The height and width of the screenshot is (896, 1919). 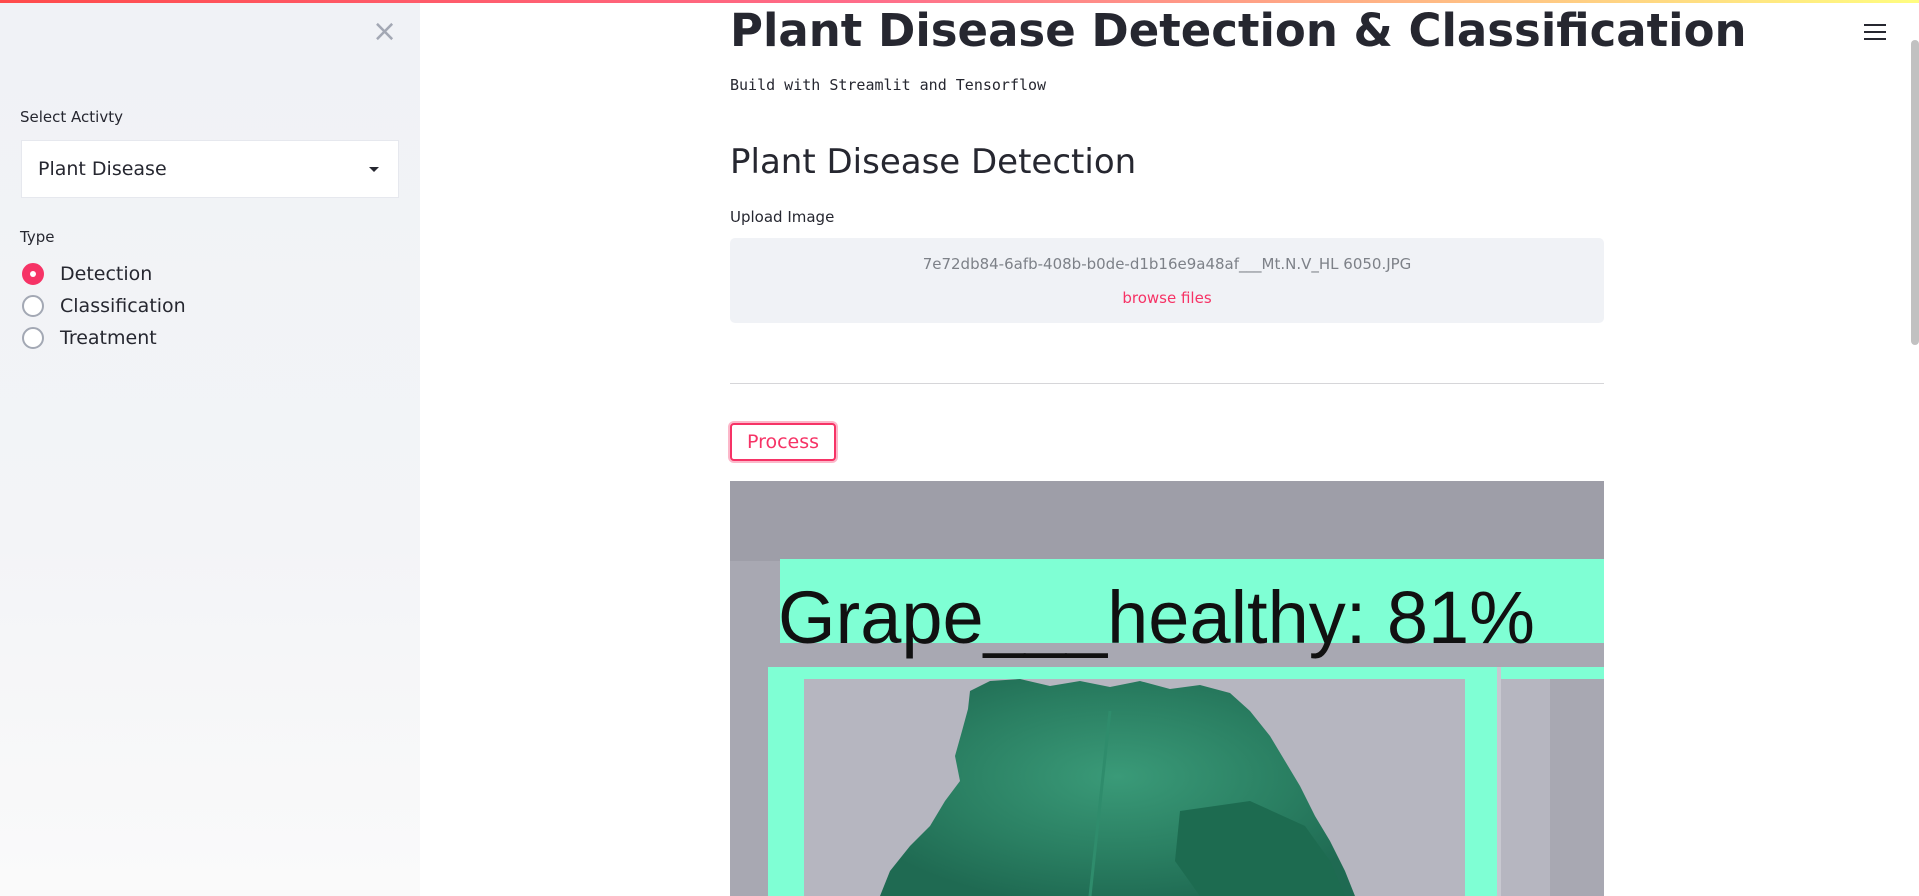 What do you see at coordinates (782, 217) in the screenshot?
I see `upload-image-label: Upload Image` at bounding box center [782, 217].